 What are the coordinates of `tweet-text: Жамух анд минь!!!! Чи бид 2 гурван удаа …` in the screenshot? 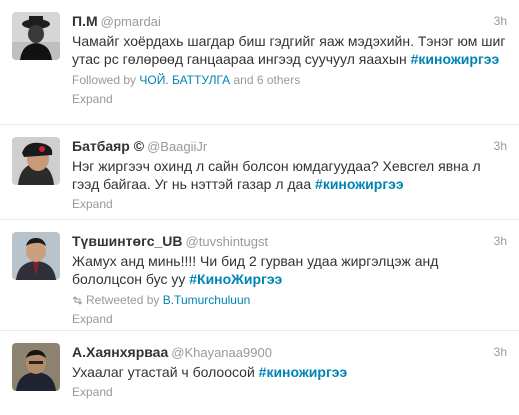 It's located at (289, 270).